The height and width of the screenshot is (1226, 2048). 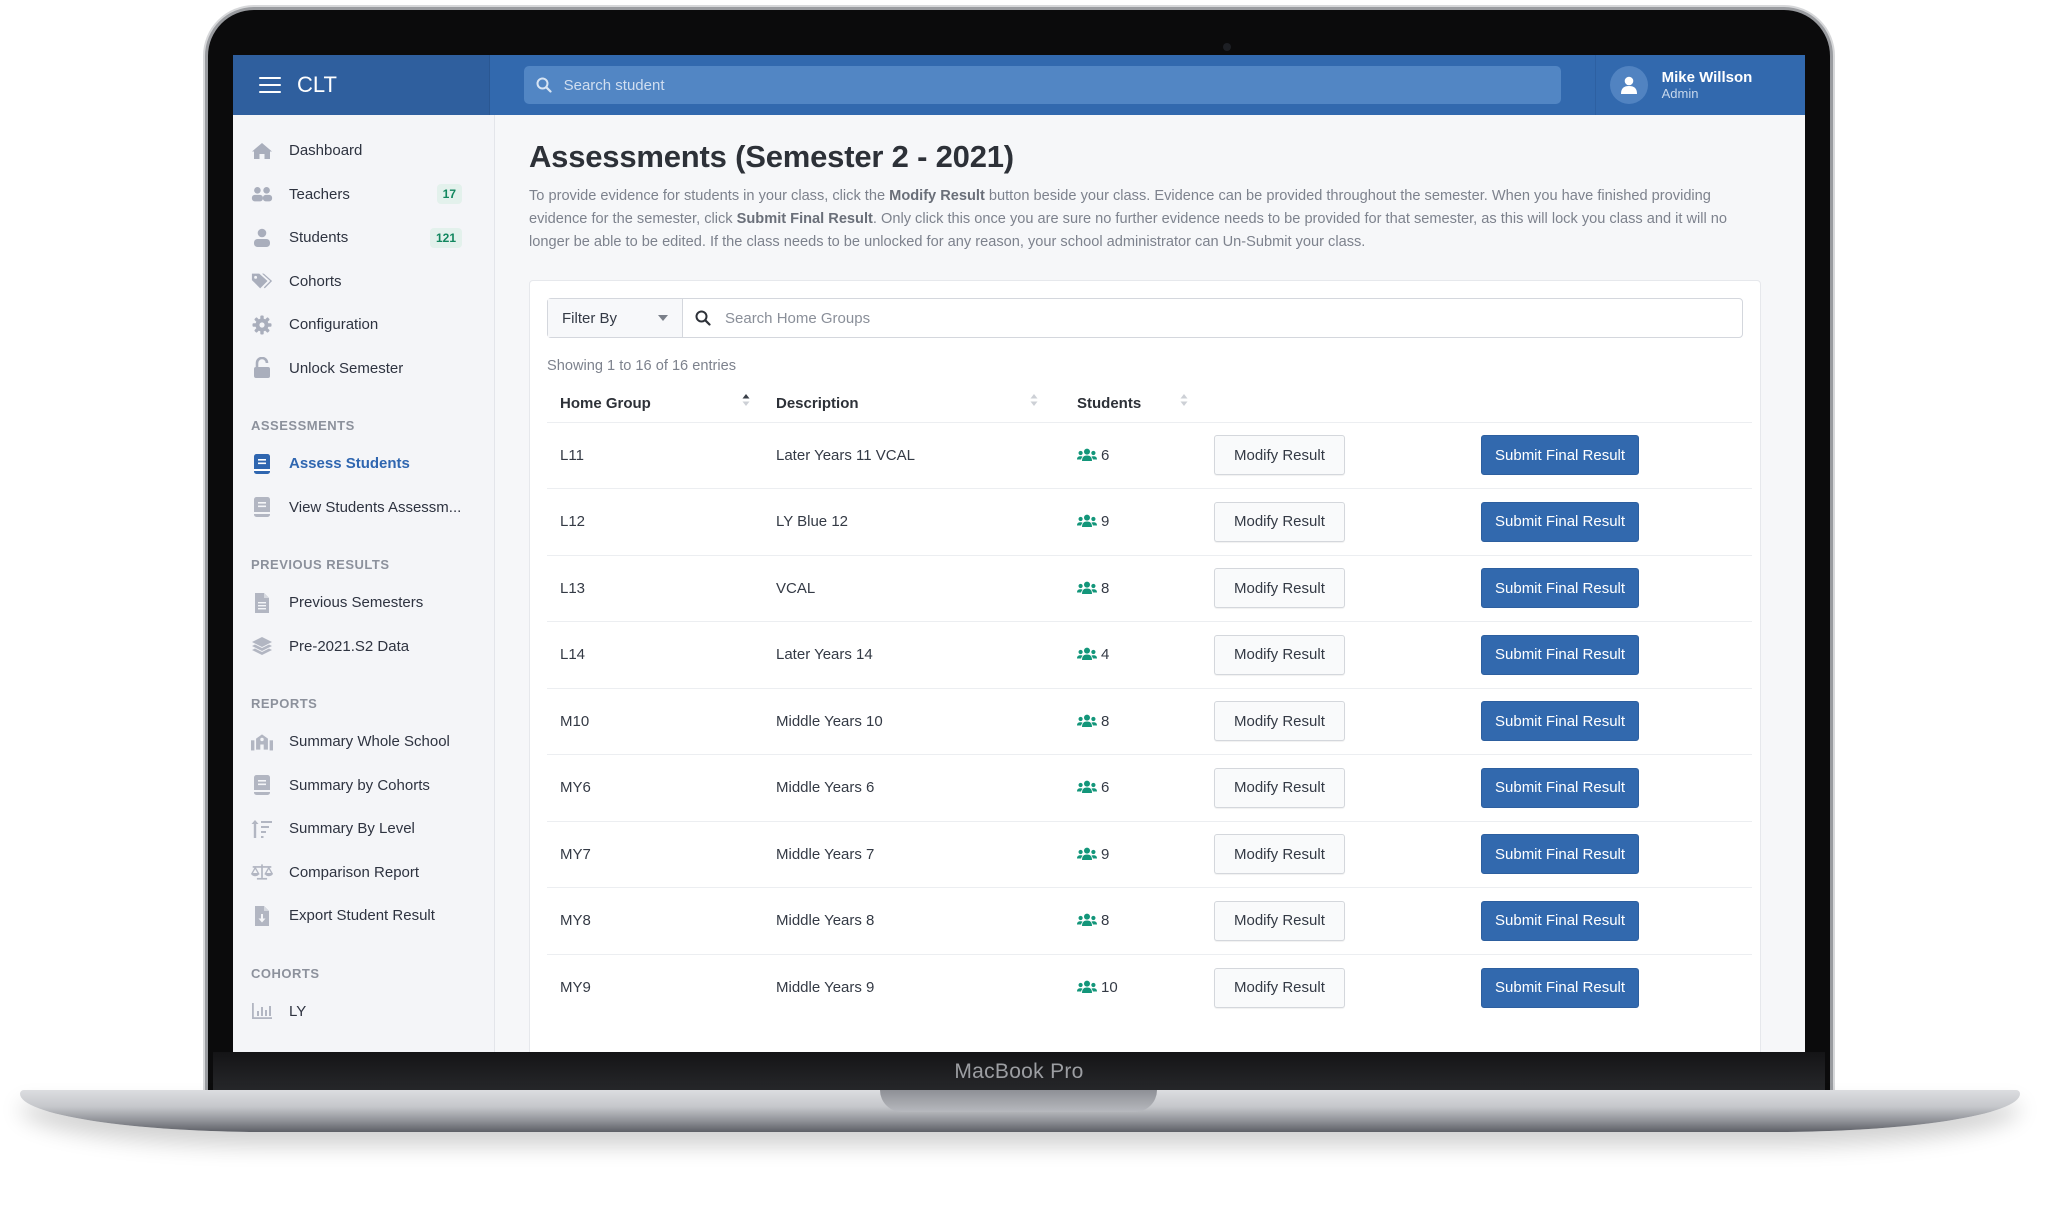 I want to click on cell-description: Middle Years 8, so click(x=907, y=920).